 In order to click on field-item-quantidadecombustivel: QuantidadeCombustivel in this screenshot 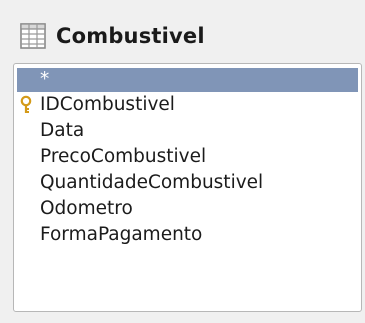, I will do `click(187, 183)`.